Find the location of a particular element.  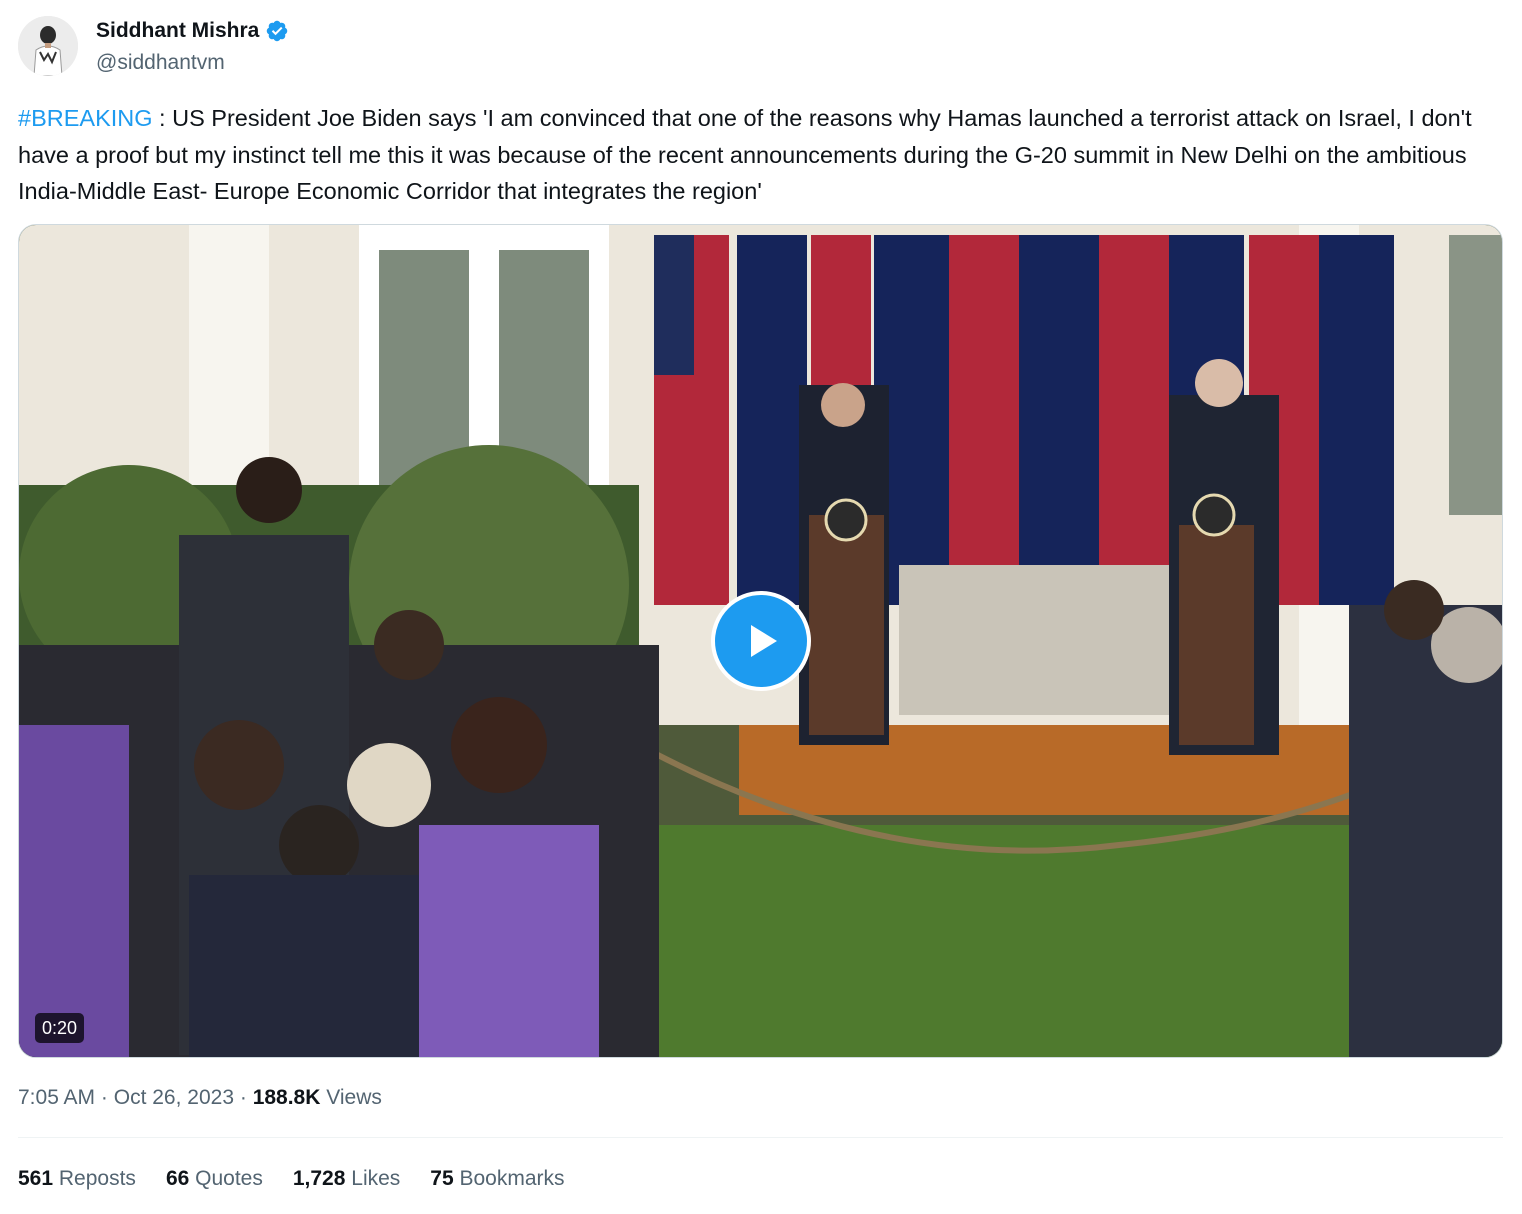

tweet-meta: 7:05 AM · Oct 26, 2023 · 188.8K Views is located at coordinates (200, 1098).